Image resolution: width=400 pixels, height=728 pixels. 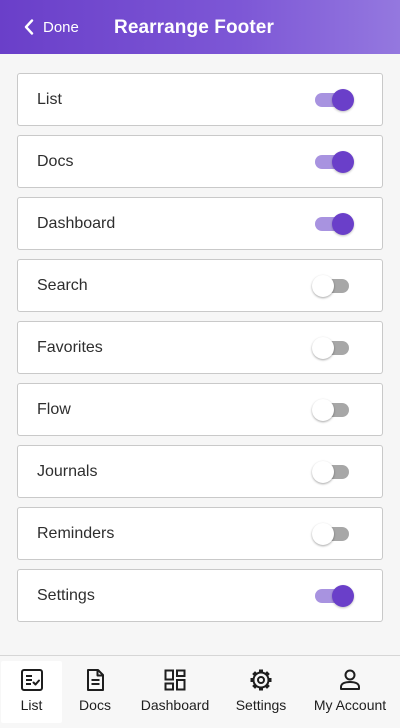 I want to click on tab-label: My Account, so click(x=350, y=705).